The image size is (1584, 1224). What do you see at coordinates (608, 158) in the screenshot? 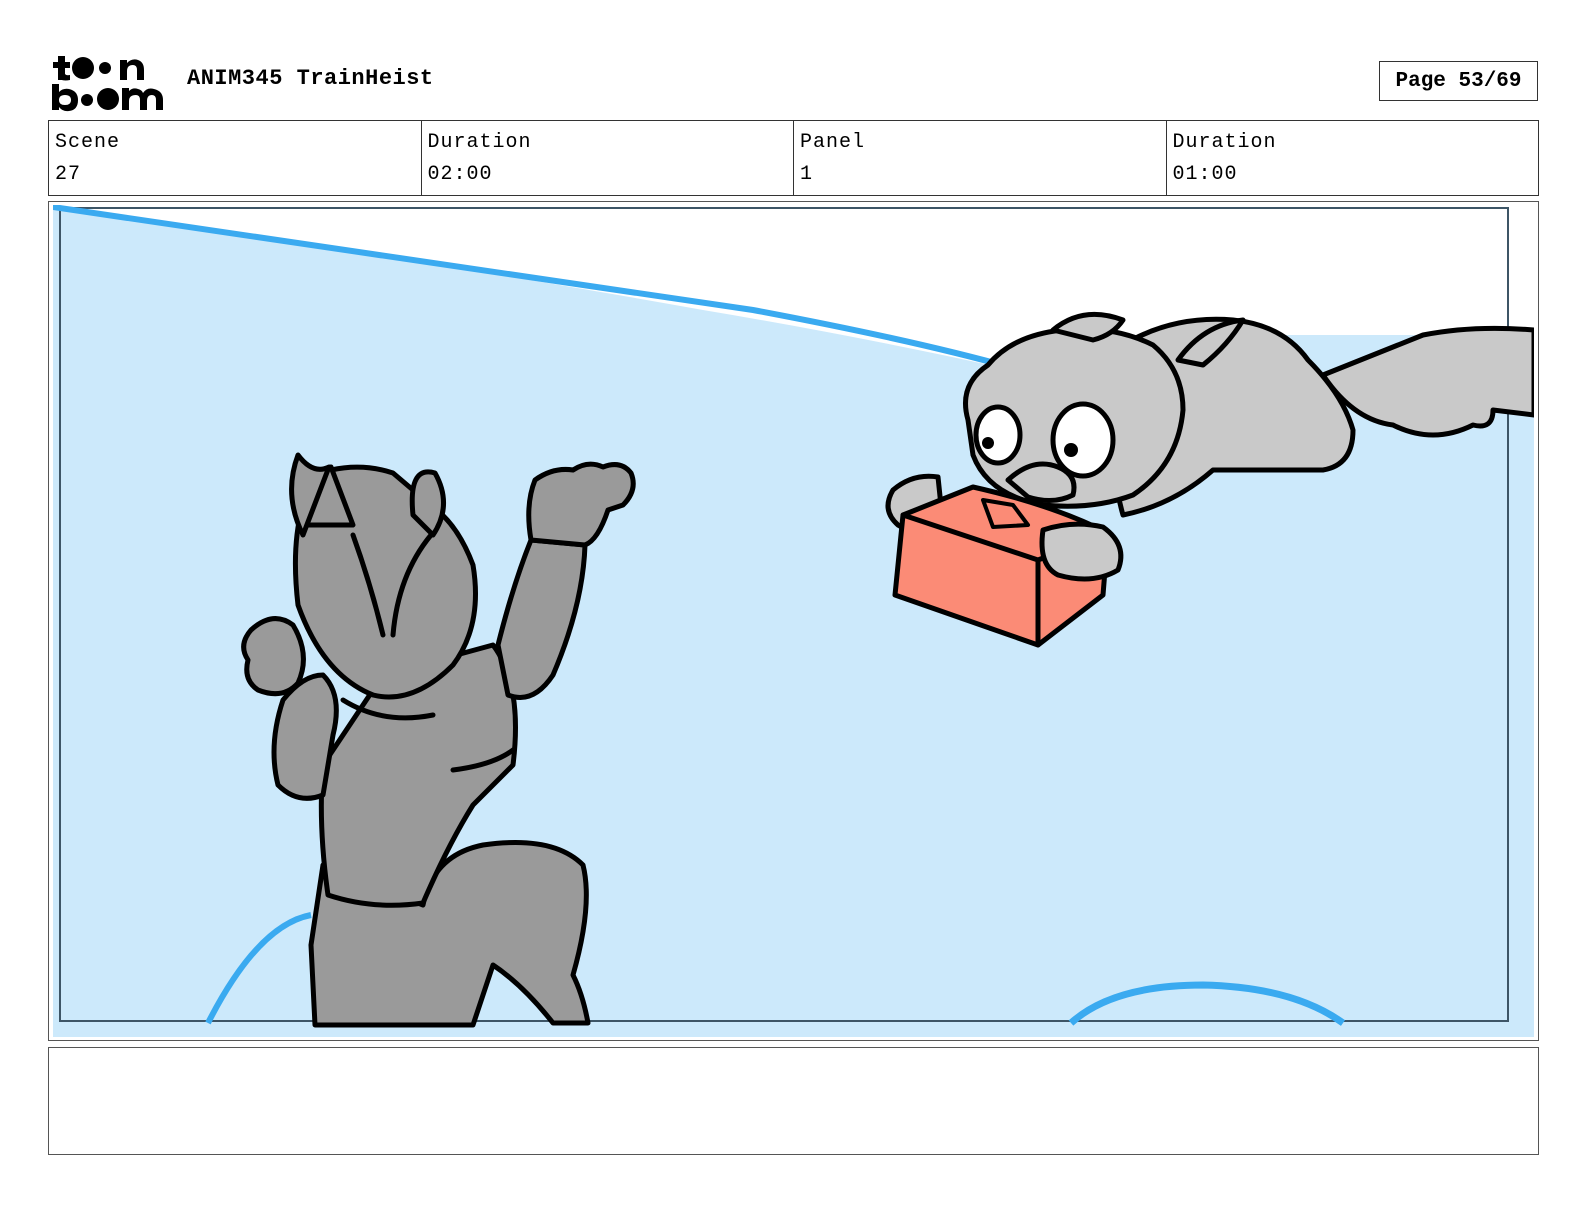
I see `scene-duration-cell: Duration 02:00` at bounding box center [608, 158].